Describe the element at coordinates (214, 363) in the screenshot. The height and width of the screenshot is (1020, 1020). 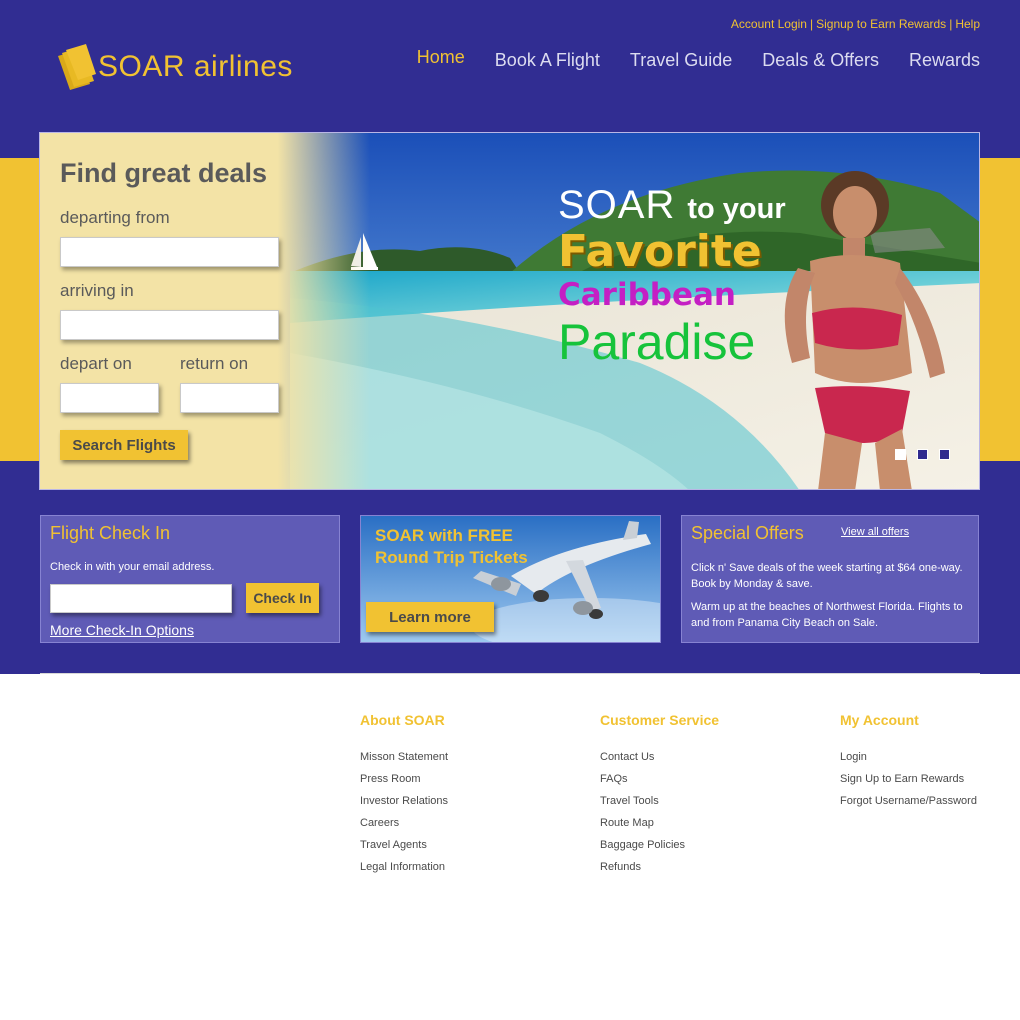
I see `return-date-label: return on` at that location.